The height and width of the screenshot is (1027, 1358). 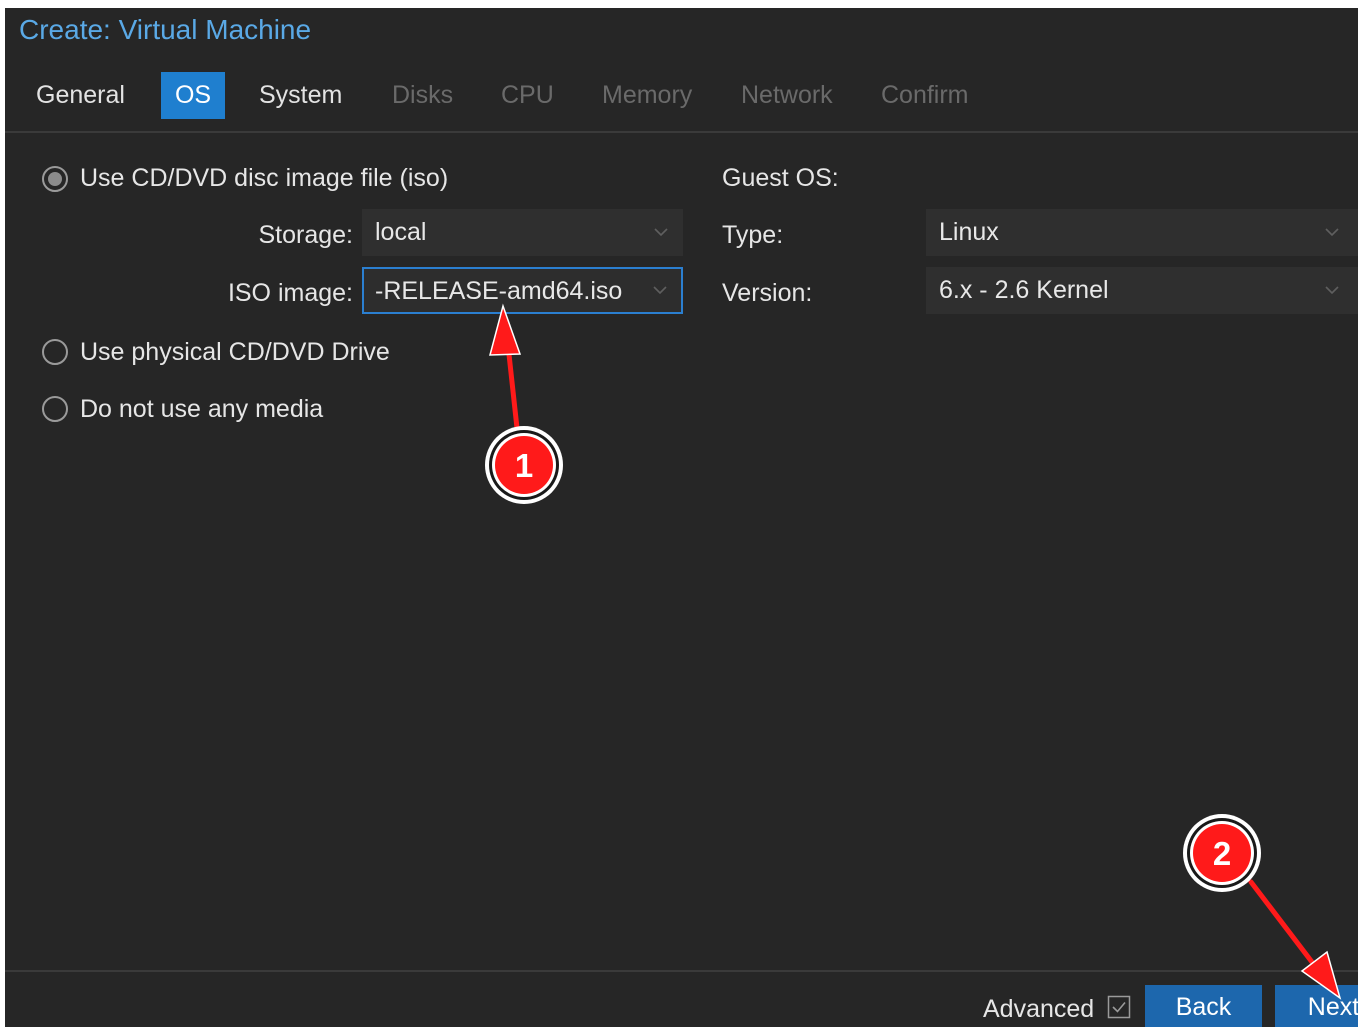 I want to click on radio-no-media, so click(x=55, y=409).